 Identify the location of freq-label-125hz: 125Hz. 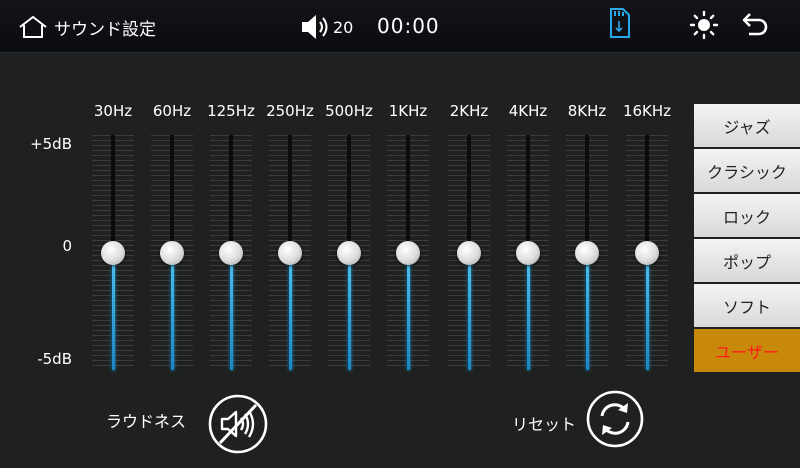
(231, 111).